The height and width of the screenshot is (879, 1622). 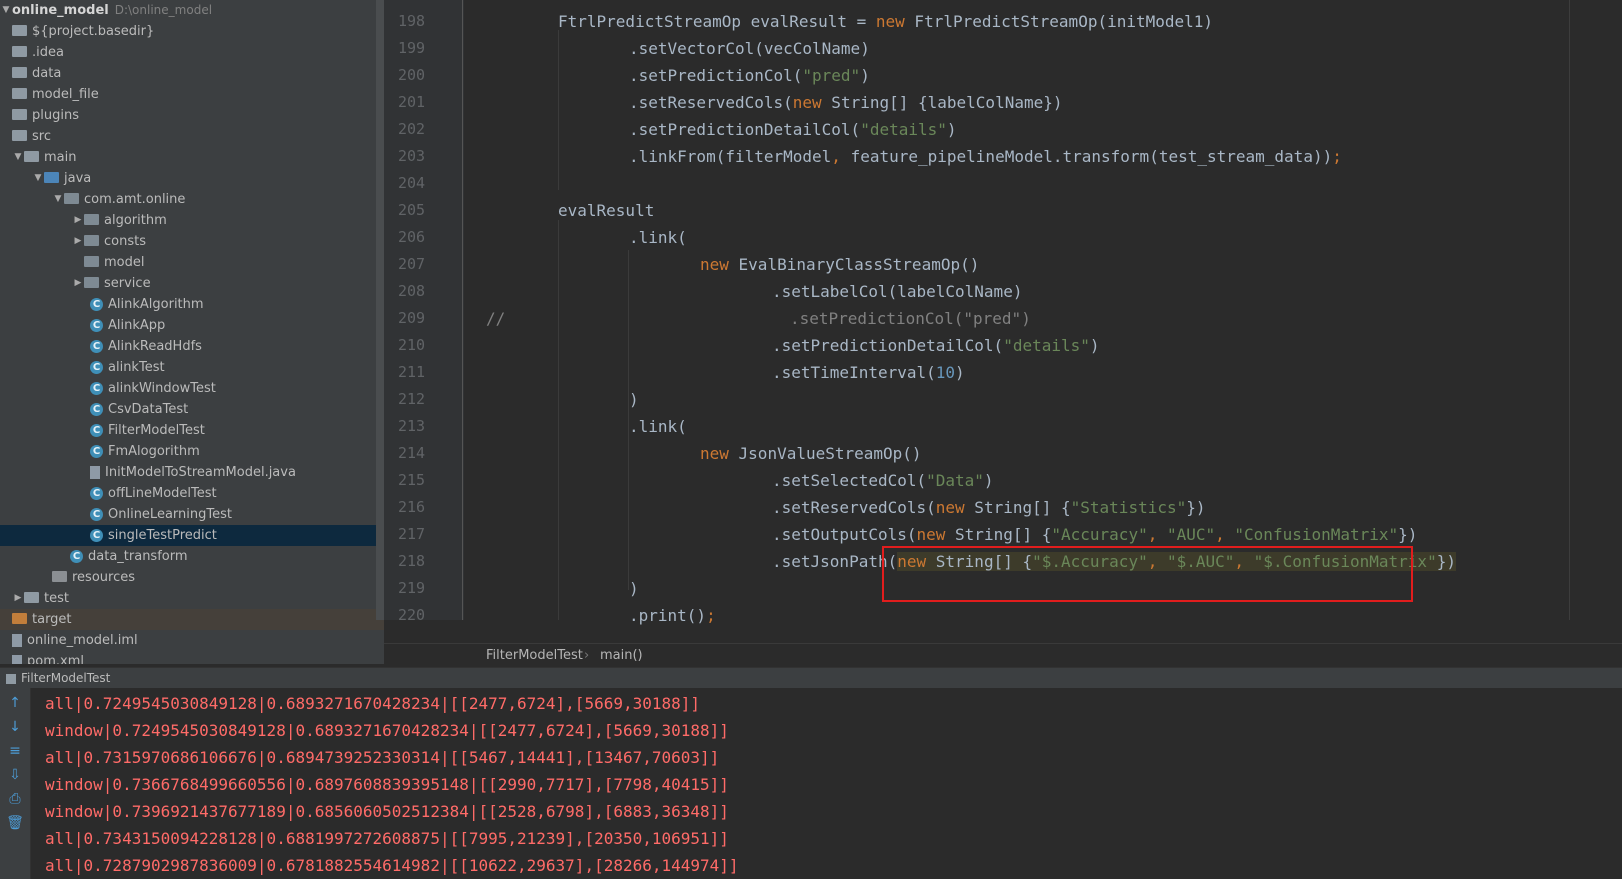 What do you see at coordinates (412, 21) in the screenshot?
I see `line-number: 198` at bounding box center [412, 21].